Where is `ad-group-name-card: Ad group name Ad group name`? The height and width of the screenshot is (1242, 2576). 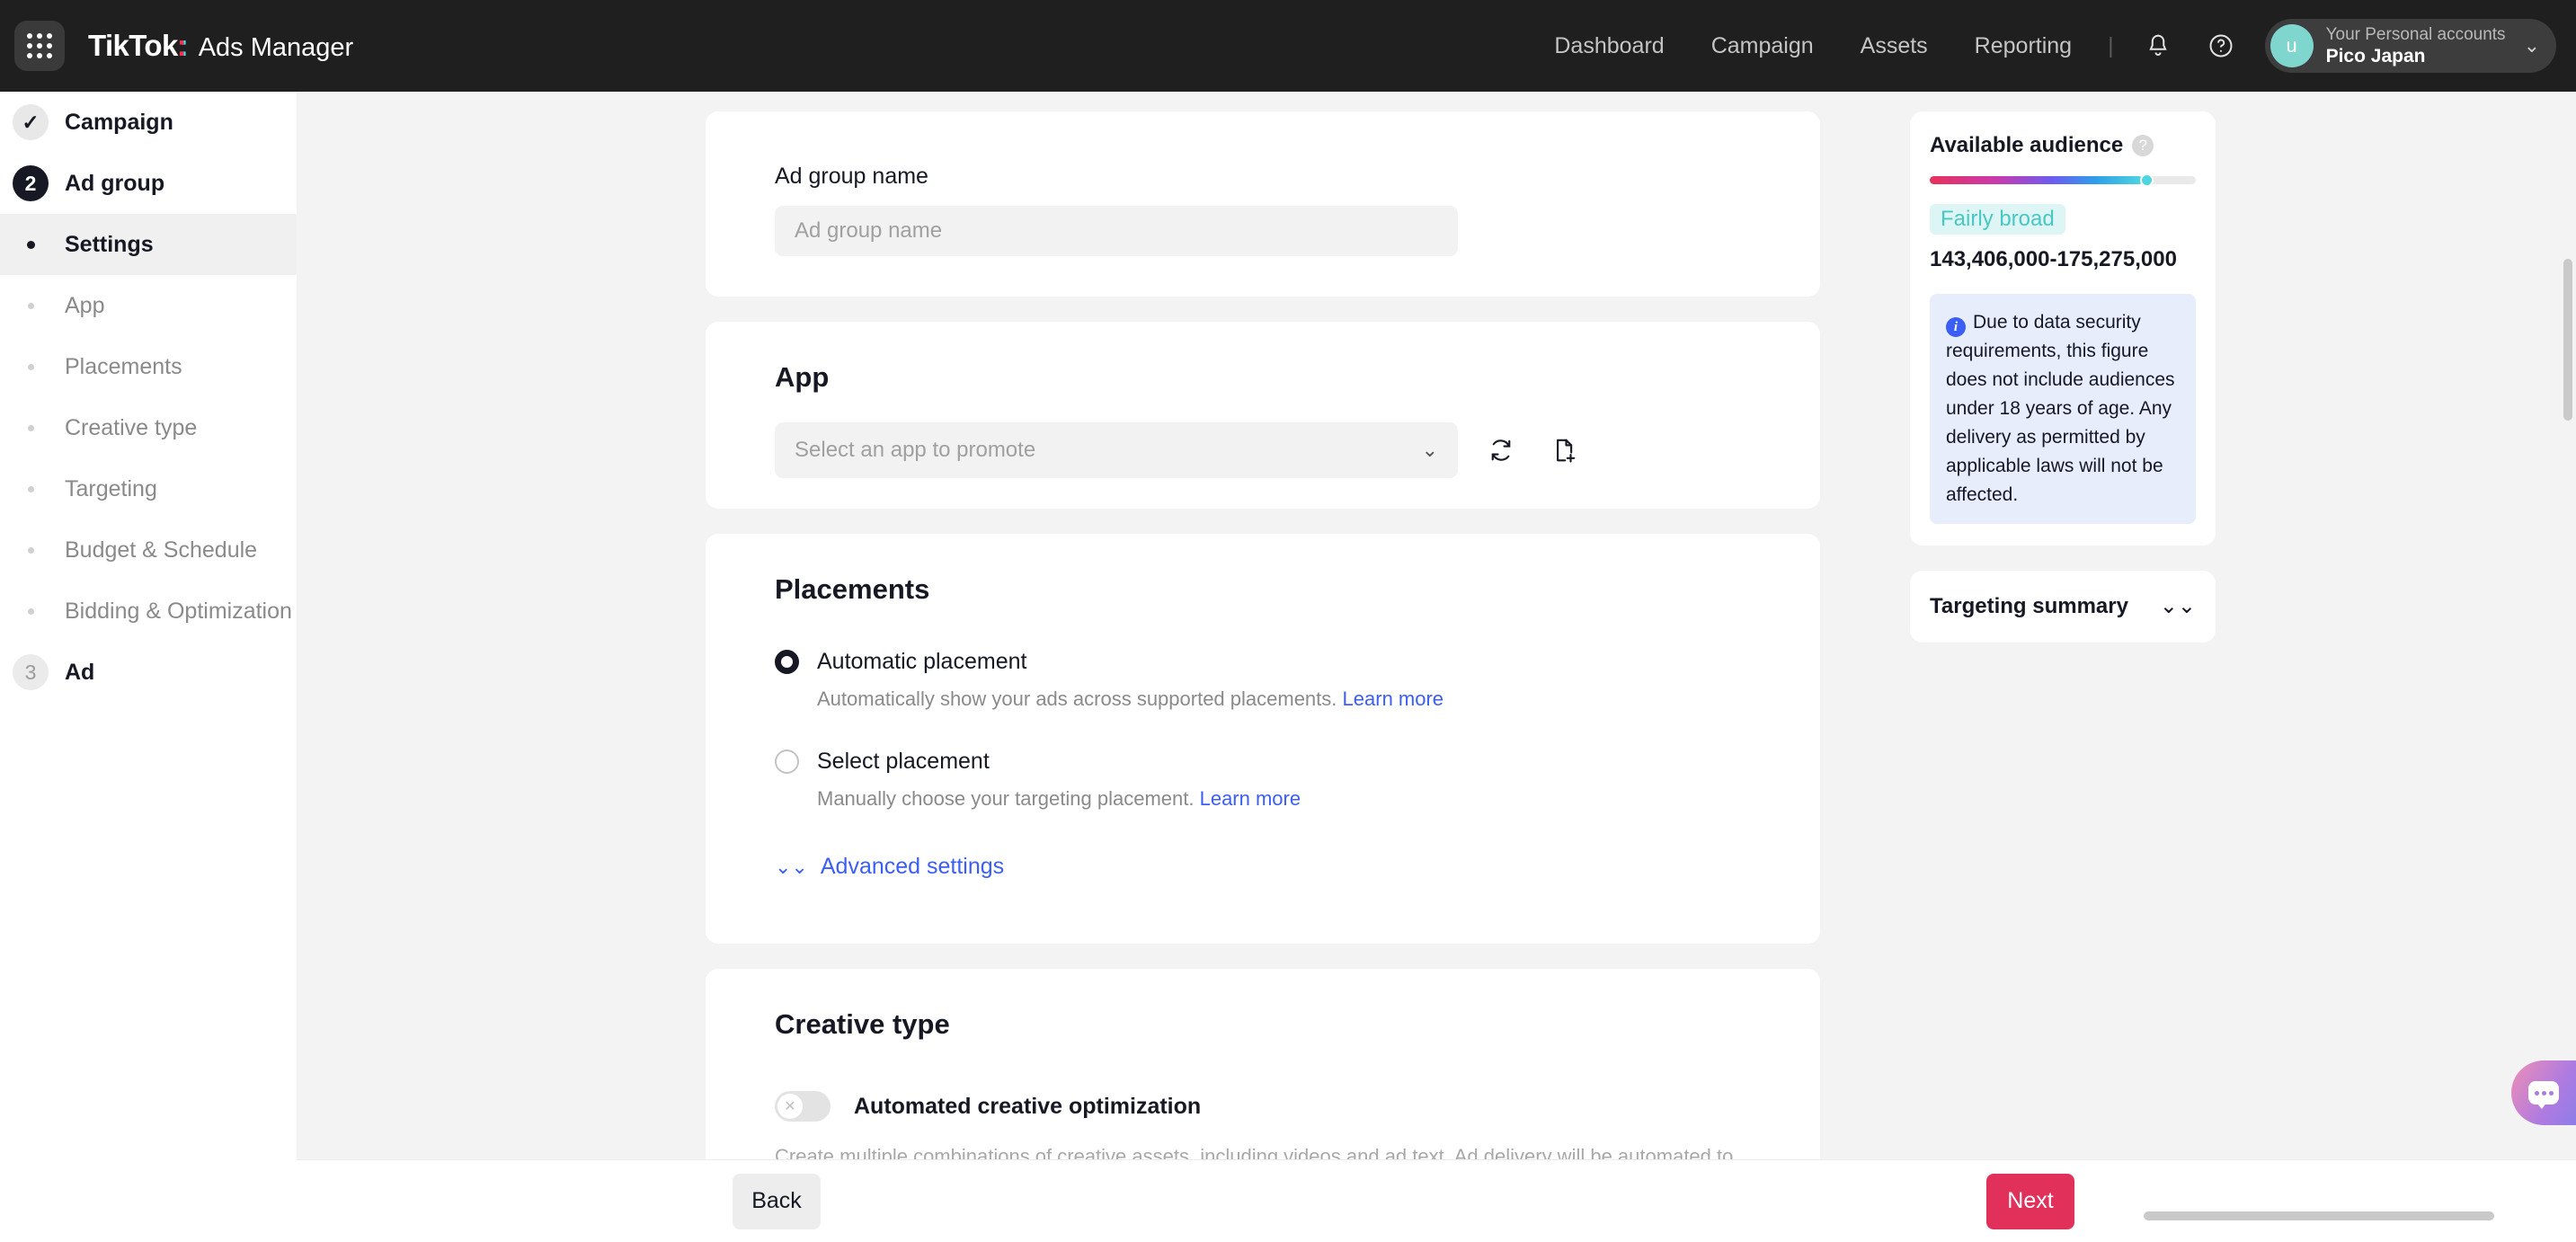 ad-group-name-card: Ad group name Ad group name is located at coordinates (1263, 204).